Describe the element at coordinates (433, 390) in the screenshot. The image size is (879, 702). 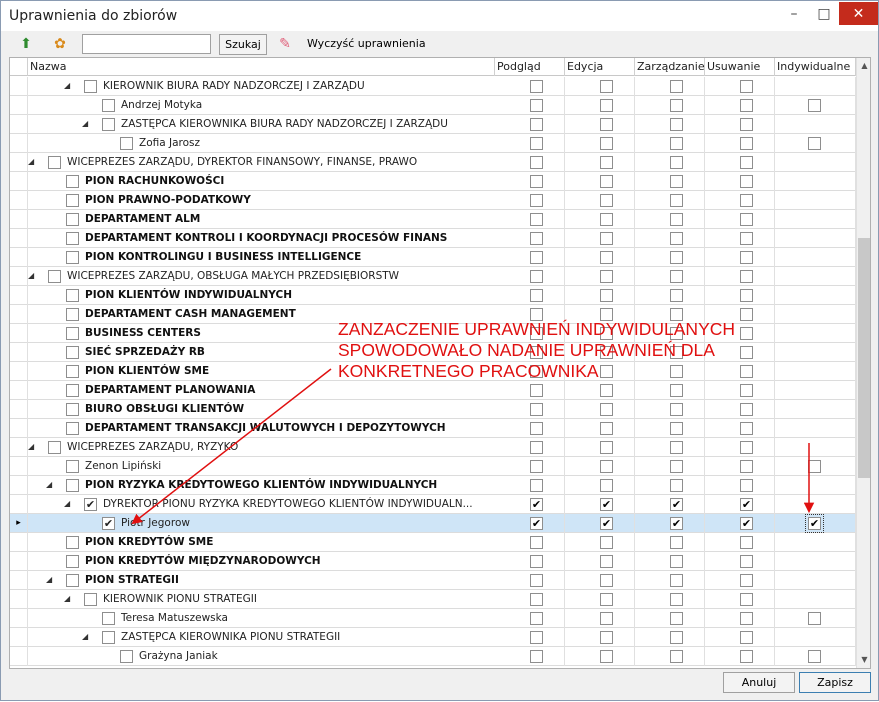
I see `tree-row: DEPARTAMENT PLANOWANIA` at that location.